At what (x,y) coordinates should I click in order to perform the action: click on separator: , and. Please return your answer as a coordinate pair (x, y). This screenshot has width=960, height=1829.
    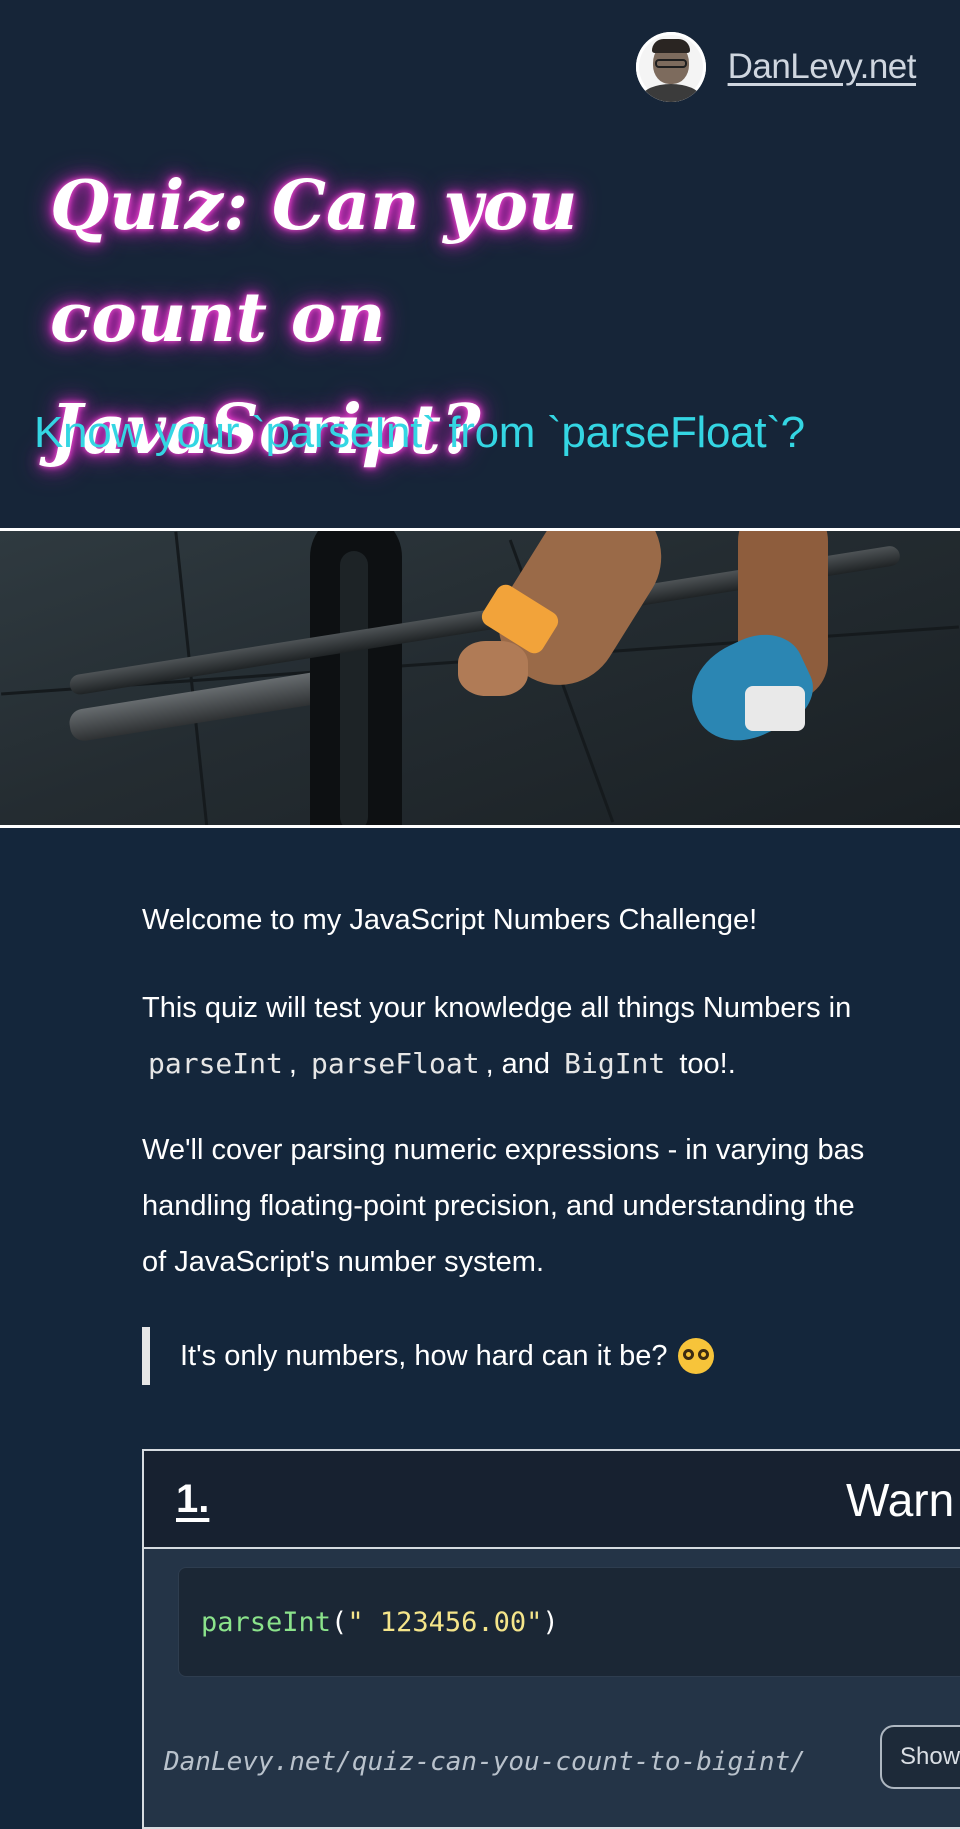
    Looking at the image, I should click on (518, 1064).